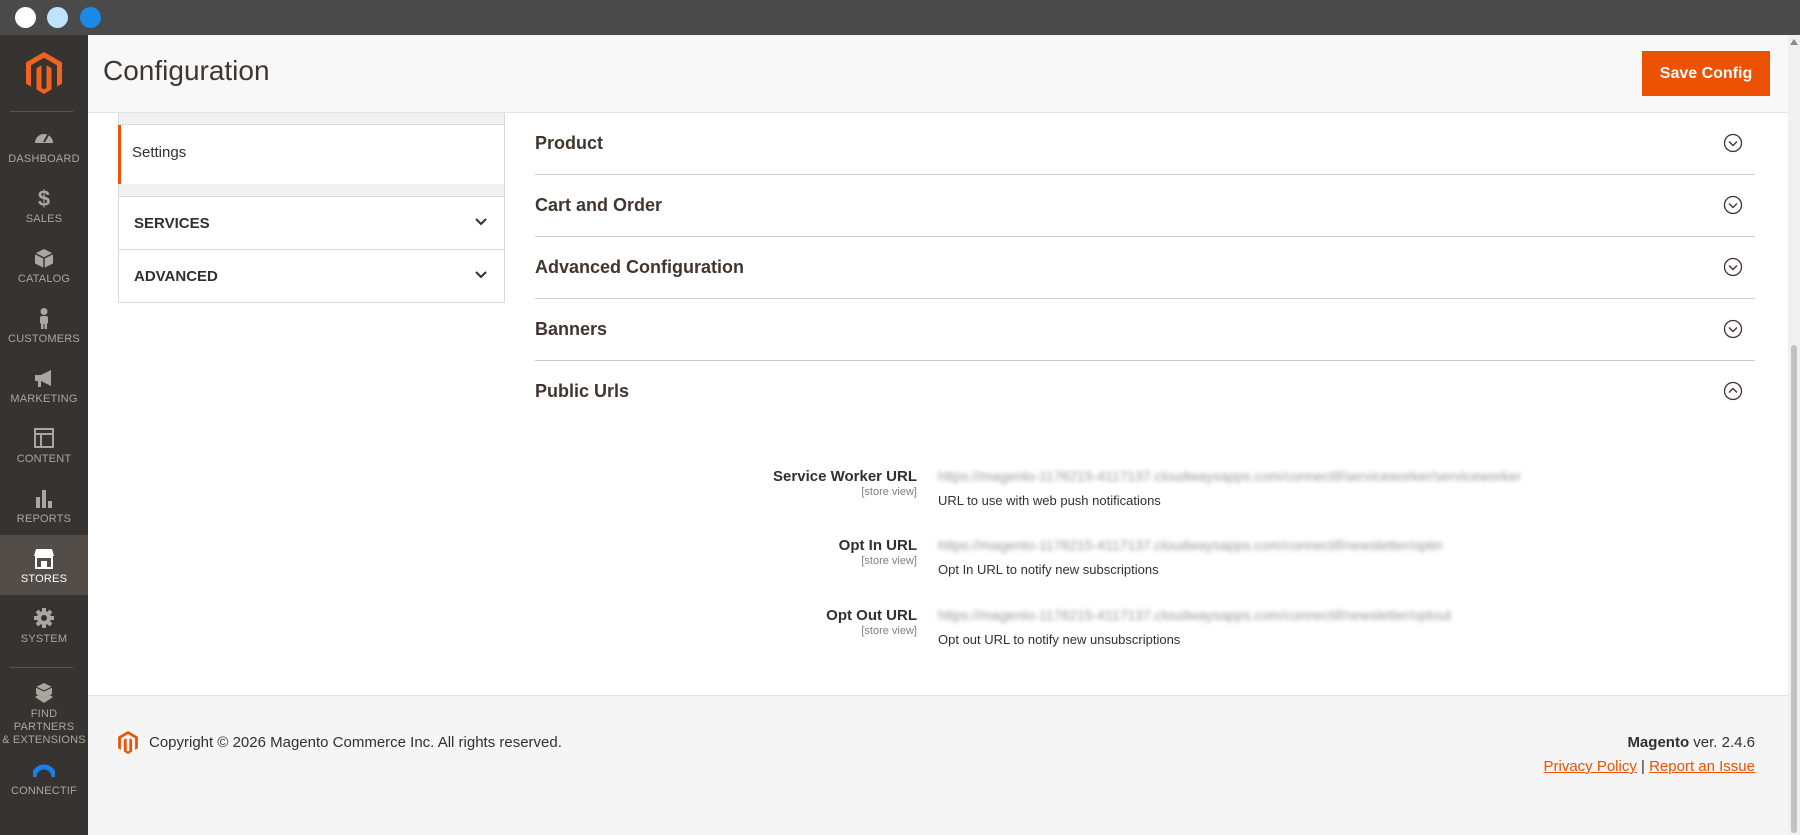 This screenshot has height=835, width=1800. I want to click on section-public-urls: Public Urls, so click(1145, 392).